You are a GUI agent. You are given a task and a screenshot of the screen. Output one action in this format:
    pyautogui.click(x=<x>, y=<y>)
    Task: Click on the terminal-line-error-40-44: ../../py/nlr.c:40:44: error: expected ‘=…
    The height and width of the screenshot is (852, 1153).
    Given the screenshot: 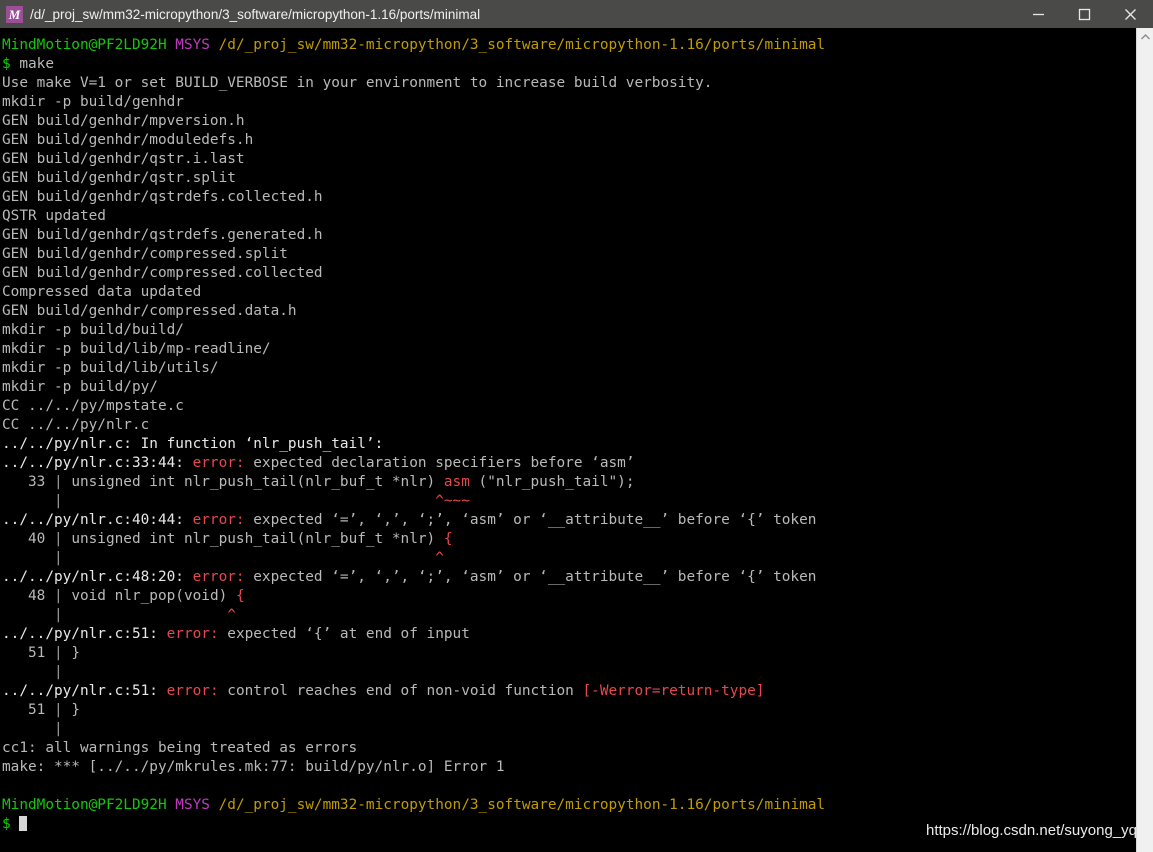 What is the action you would take?
    pyautogui.click(x=569, y=520)
    